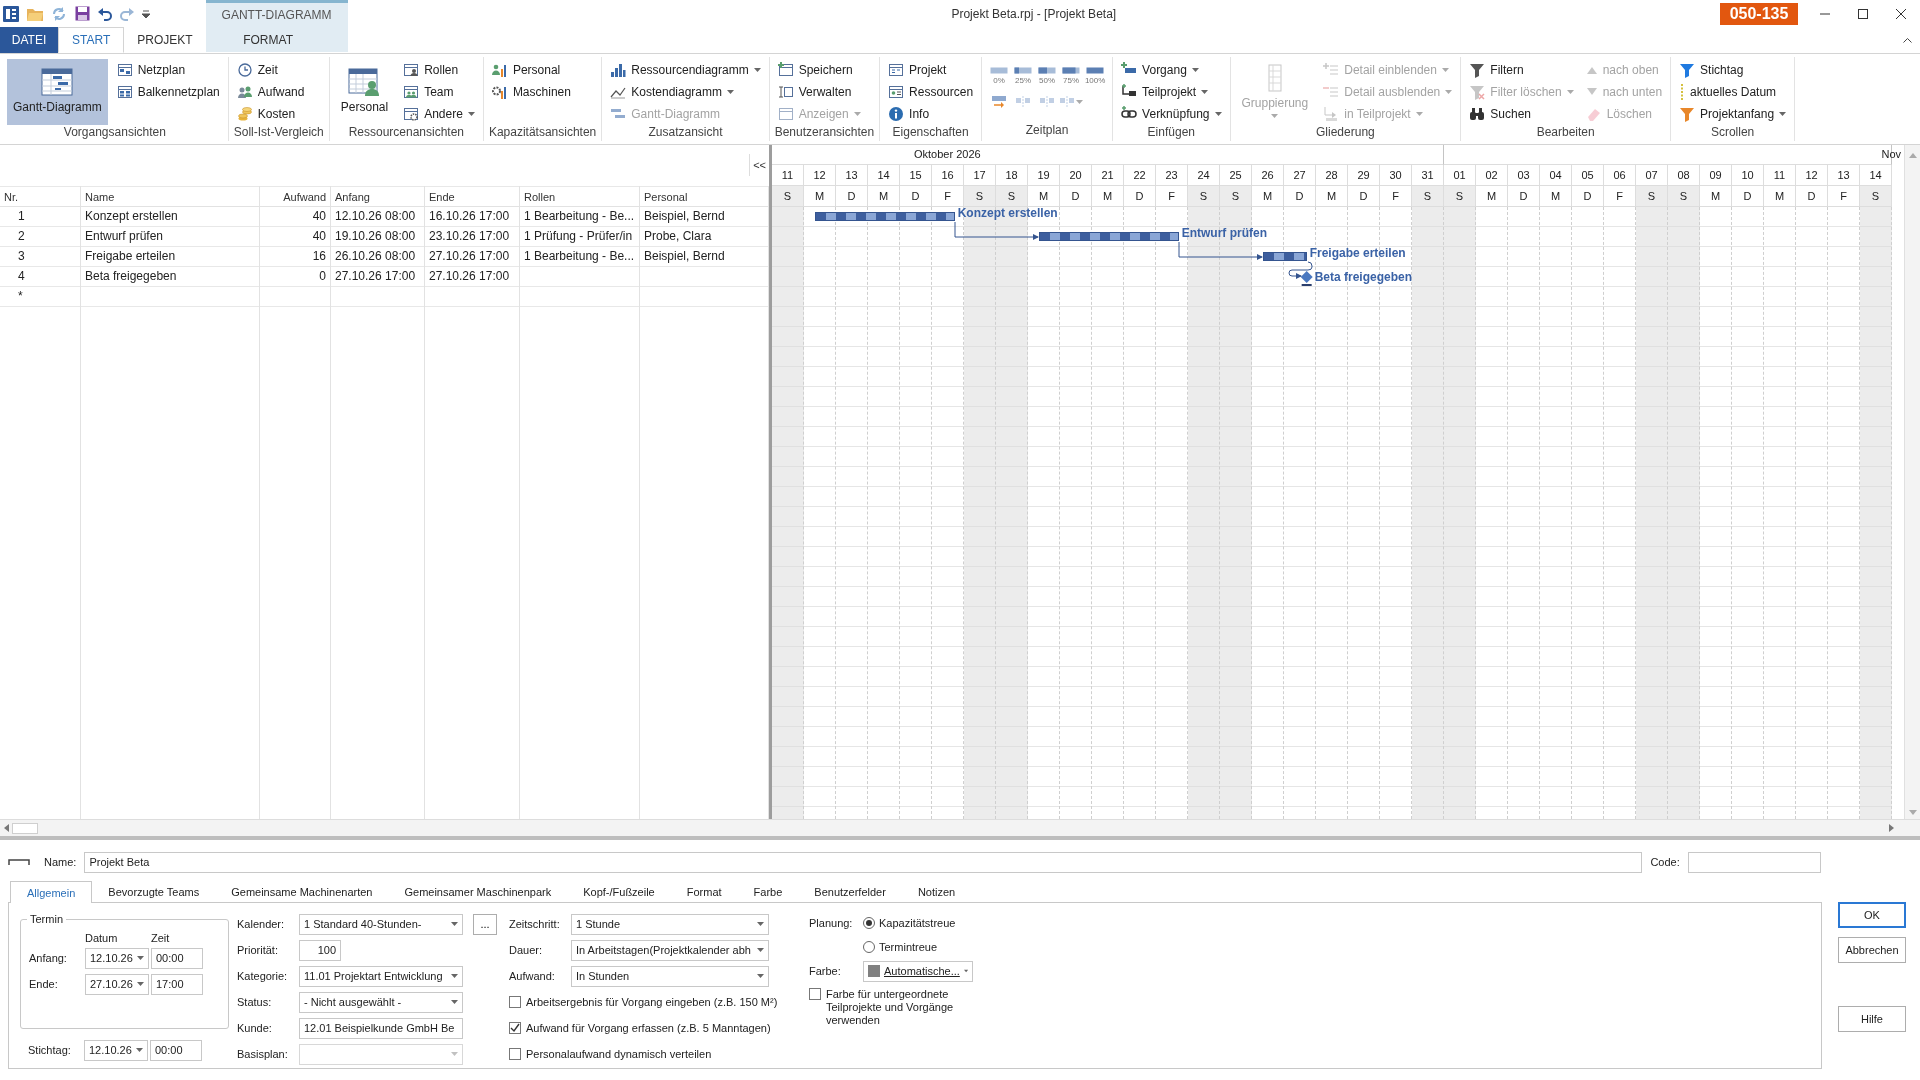  What do you see at coordinates (168, 70) in the screenshot?
I see `ribbon-button: Netzplan` at bounding box center [168, 70].